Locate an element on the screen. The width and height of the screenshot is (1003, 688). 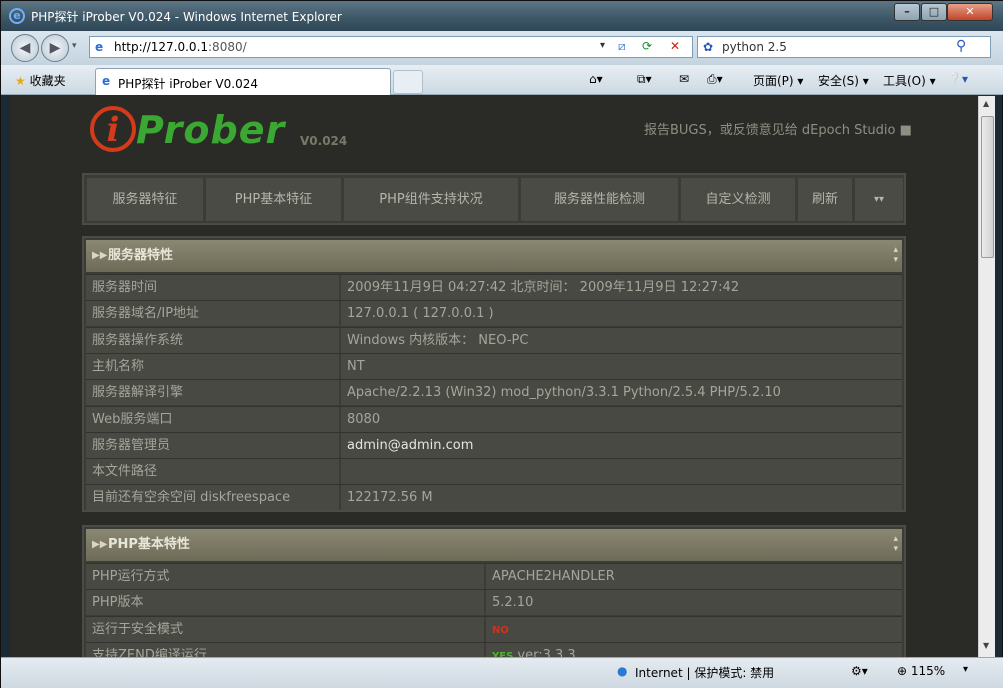
table-row: 运行于安全模式 NO is located at coordinates (494, 628).